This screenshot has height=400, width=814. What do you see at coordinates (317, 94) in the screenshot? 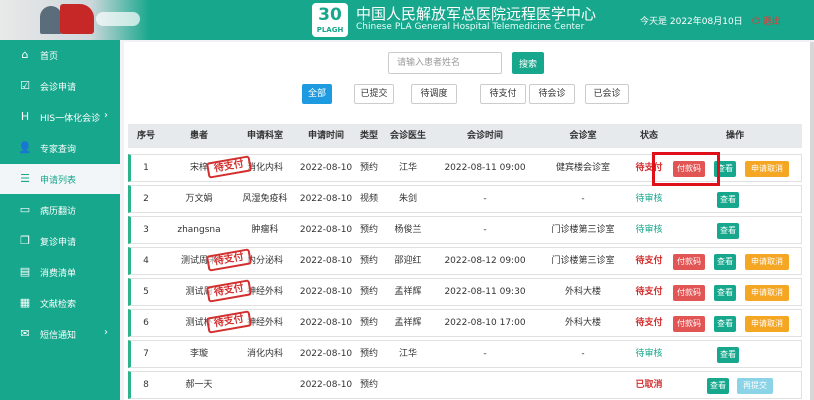
I see `filter-tab-0: 全部` at bounding box center [317, 94].